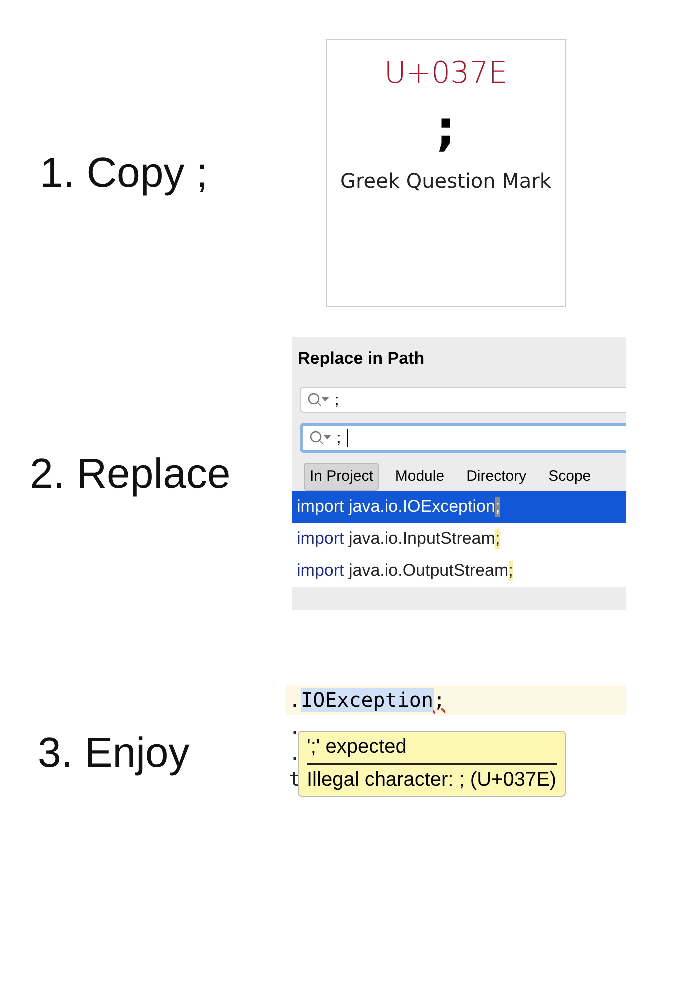  I want to click on step-label: 2. Replace, so click(130, 474).